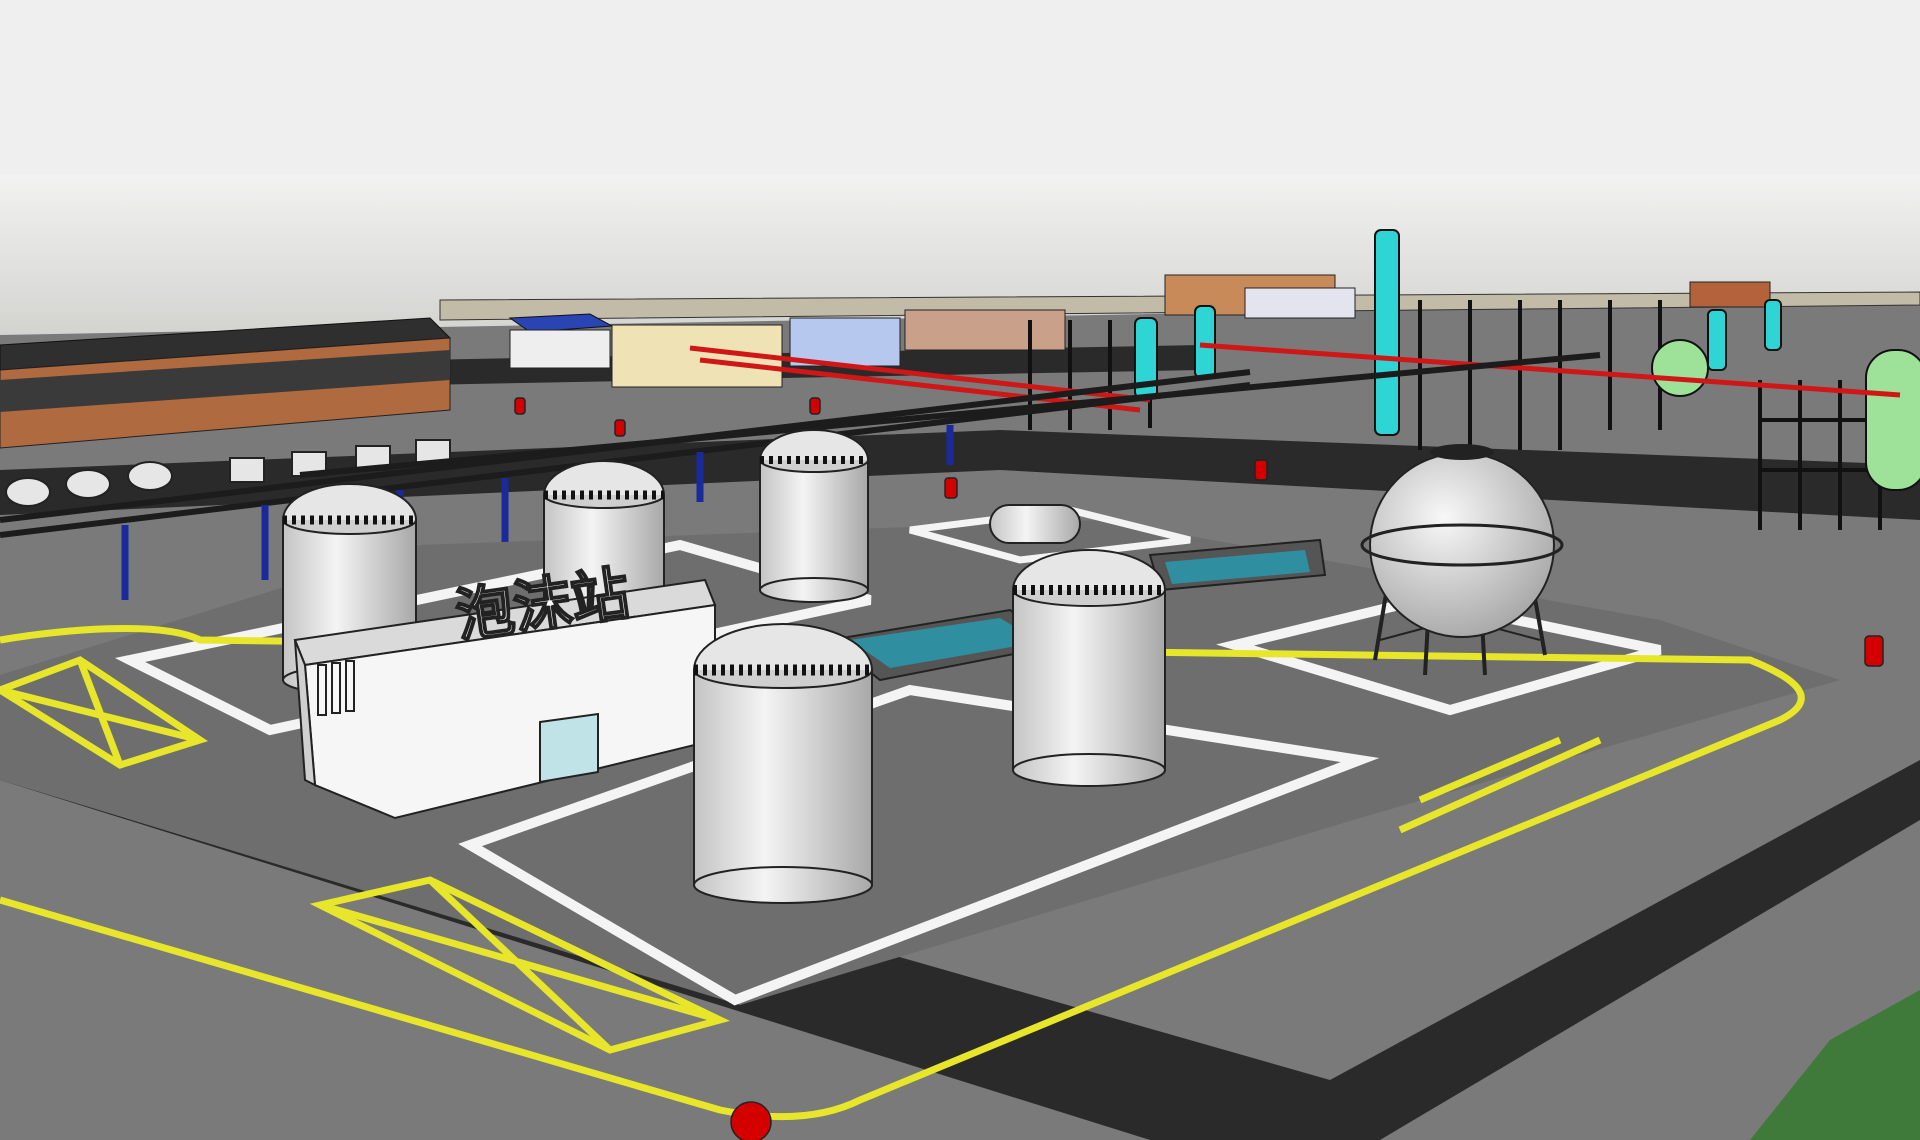 This screenshot has height=1140, width=1920. I want to click on foam-station-door, so click(569, 748).